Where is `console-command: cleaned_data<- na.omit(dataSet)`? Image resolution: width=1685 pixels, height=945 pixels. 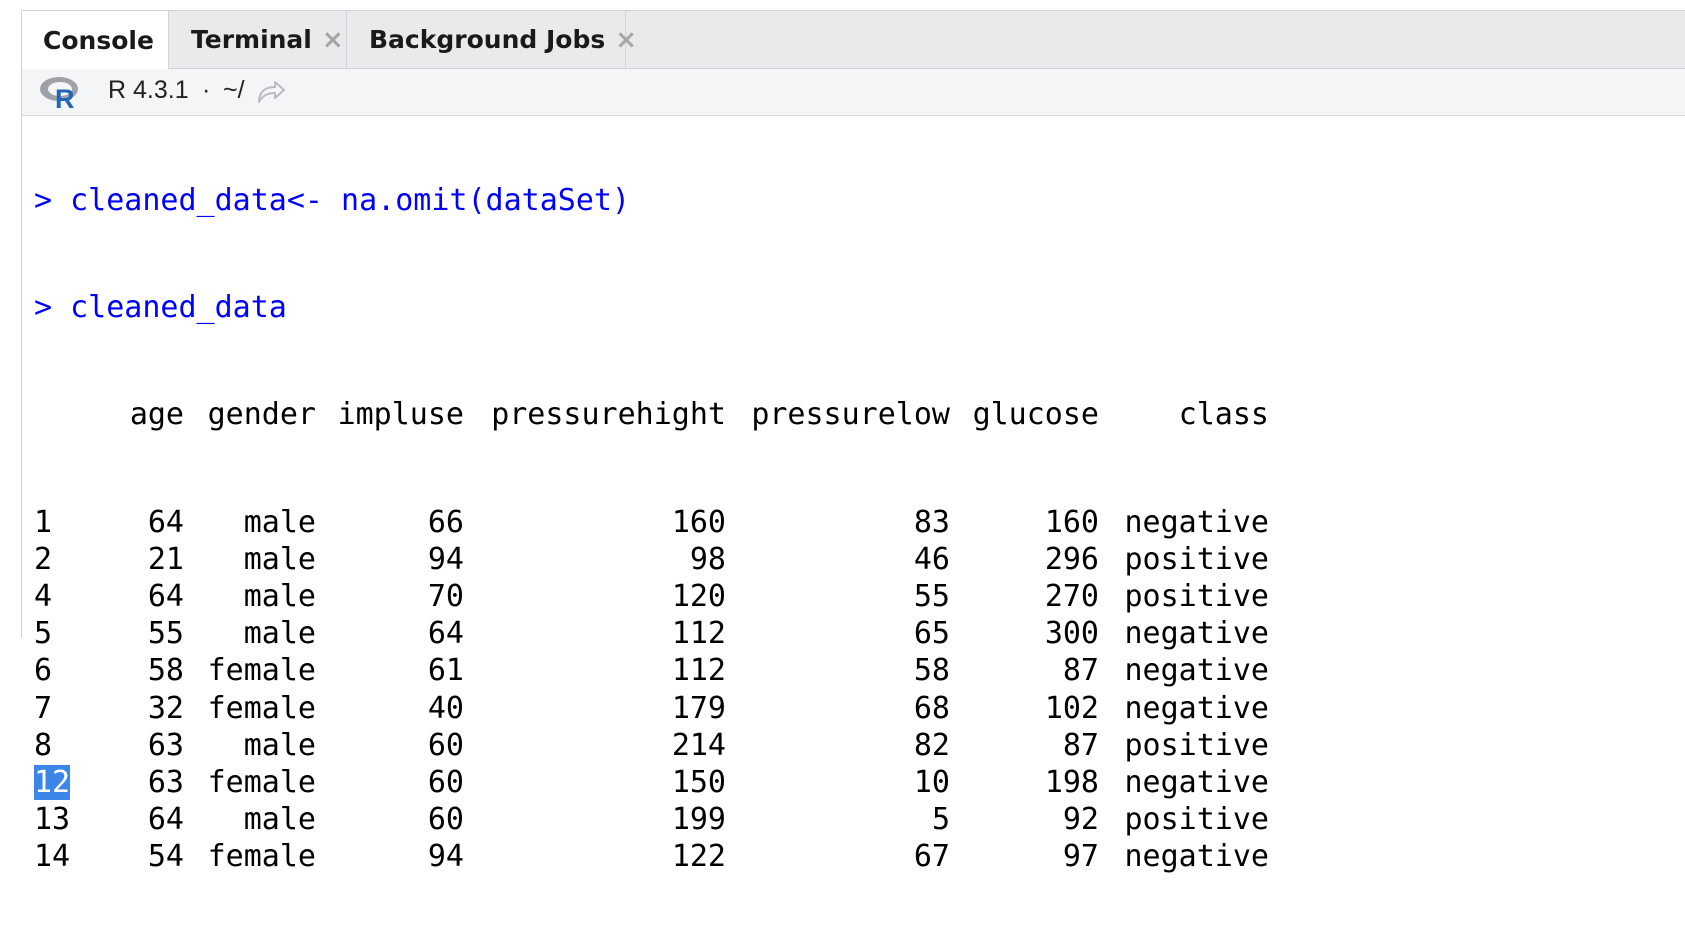
console-command: cleaned_data<- na.omit(dataSet) is located at coordinates (350, 200).